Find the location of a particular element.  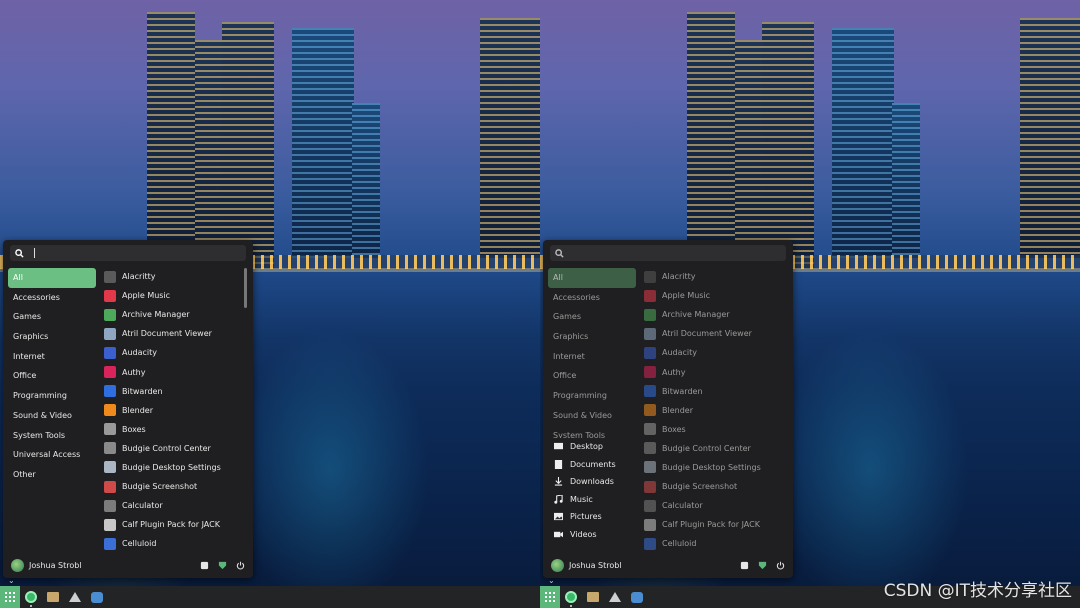

category-universal-access: Universal Access is located at coordinates (52, 455).